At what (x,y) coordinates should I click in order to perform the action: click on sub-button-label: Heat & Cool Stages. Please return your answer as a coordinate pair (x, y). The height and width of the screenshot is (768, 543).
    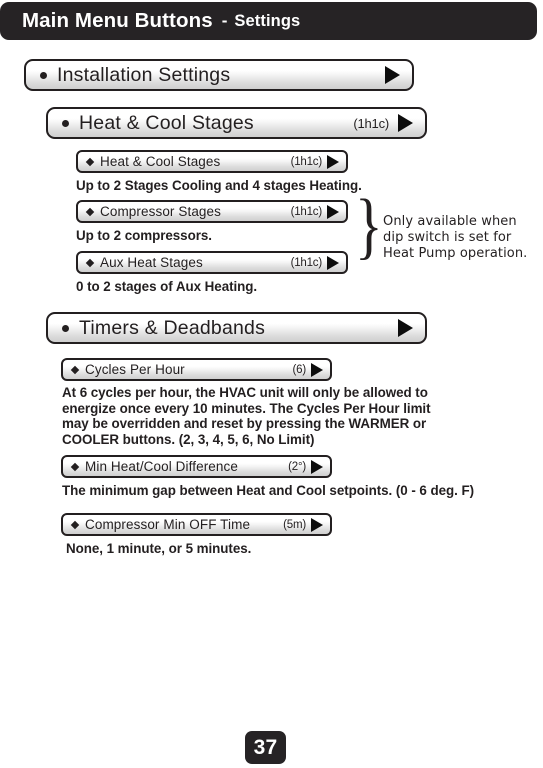
    Looking at the image, I should click on (160, 161).